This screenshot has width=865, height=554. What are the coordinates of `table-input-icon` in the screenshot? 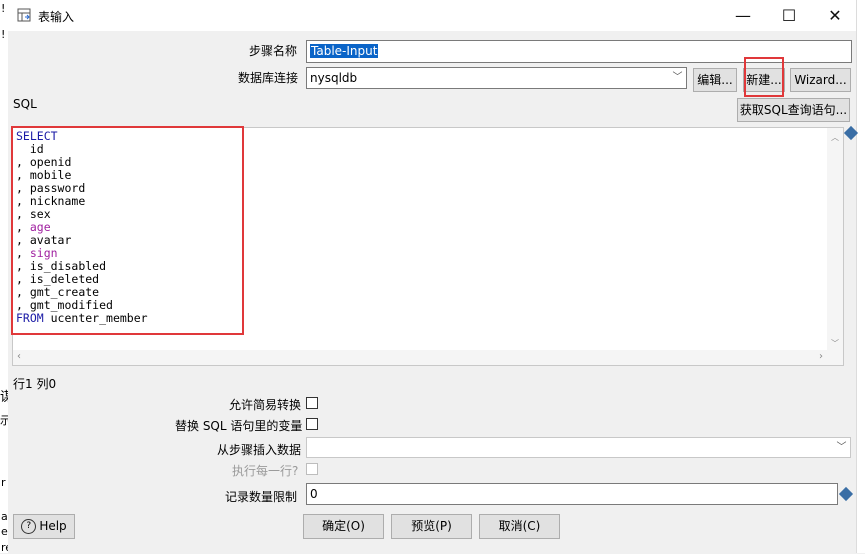 It's located at (24, 15).